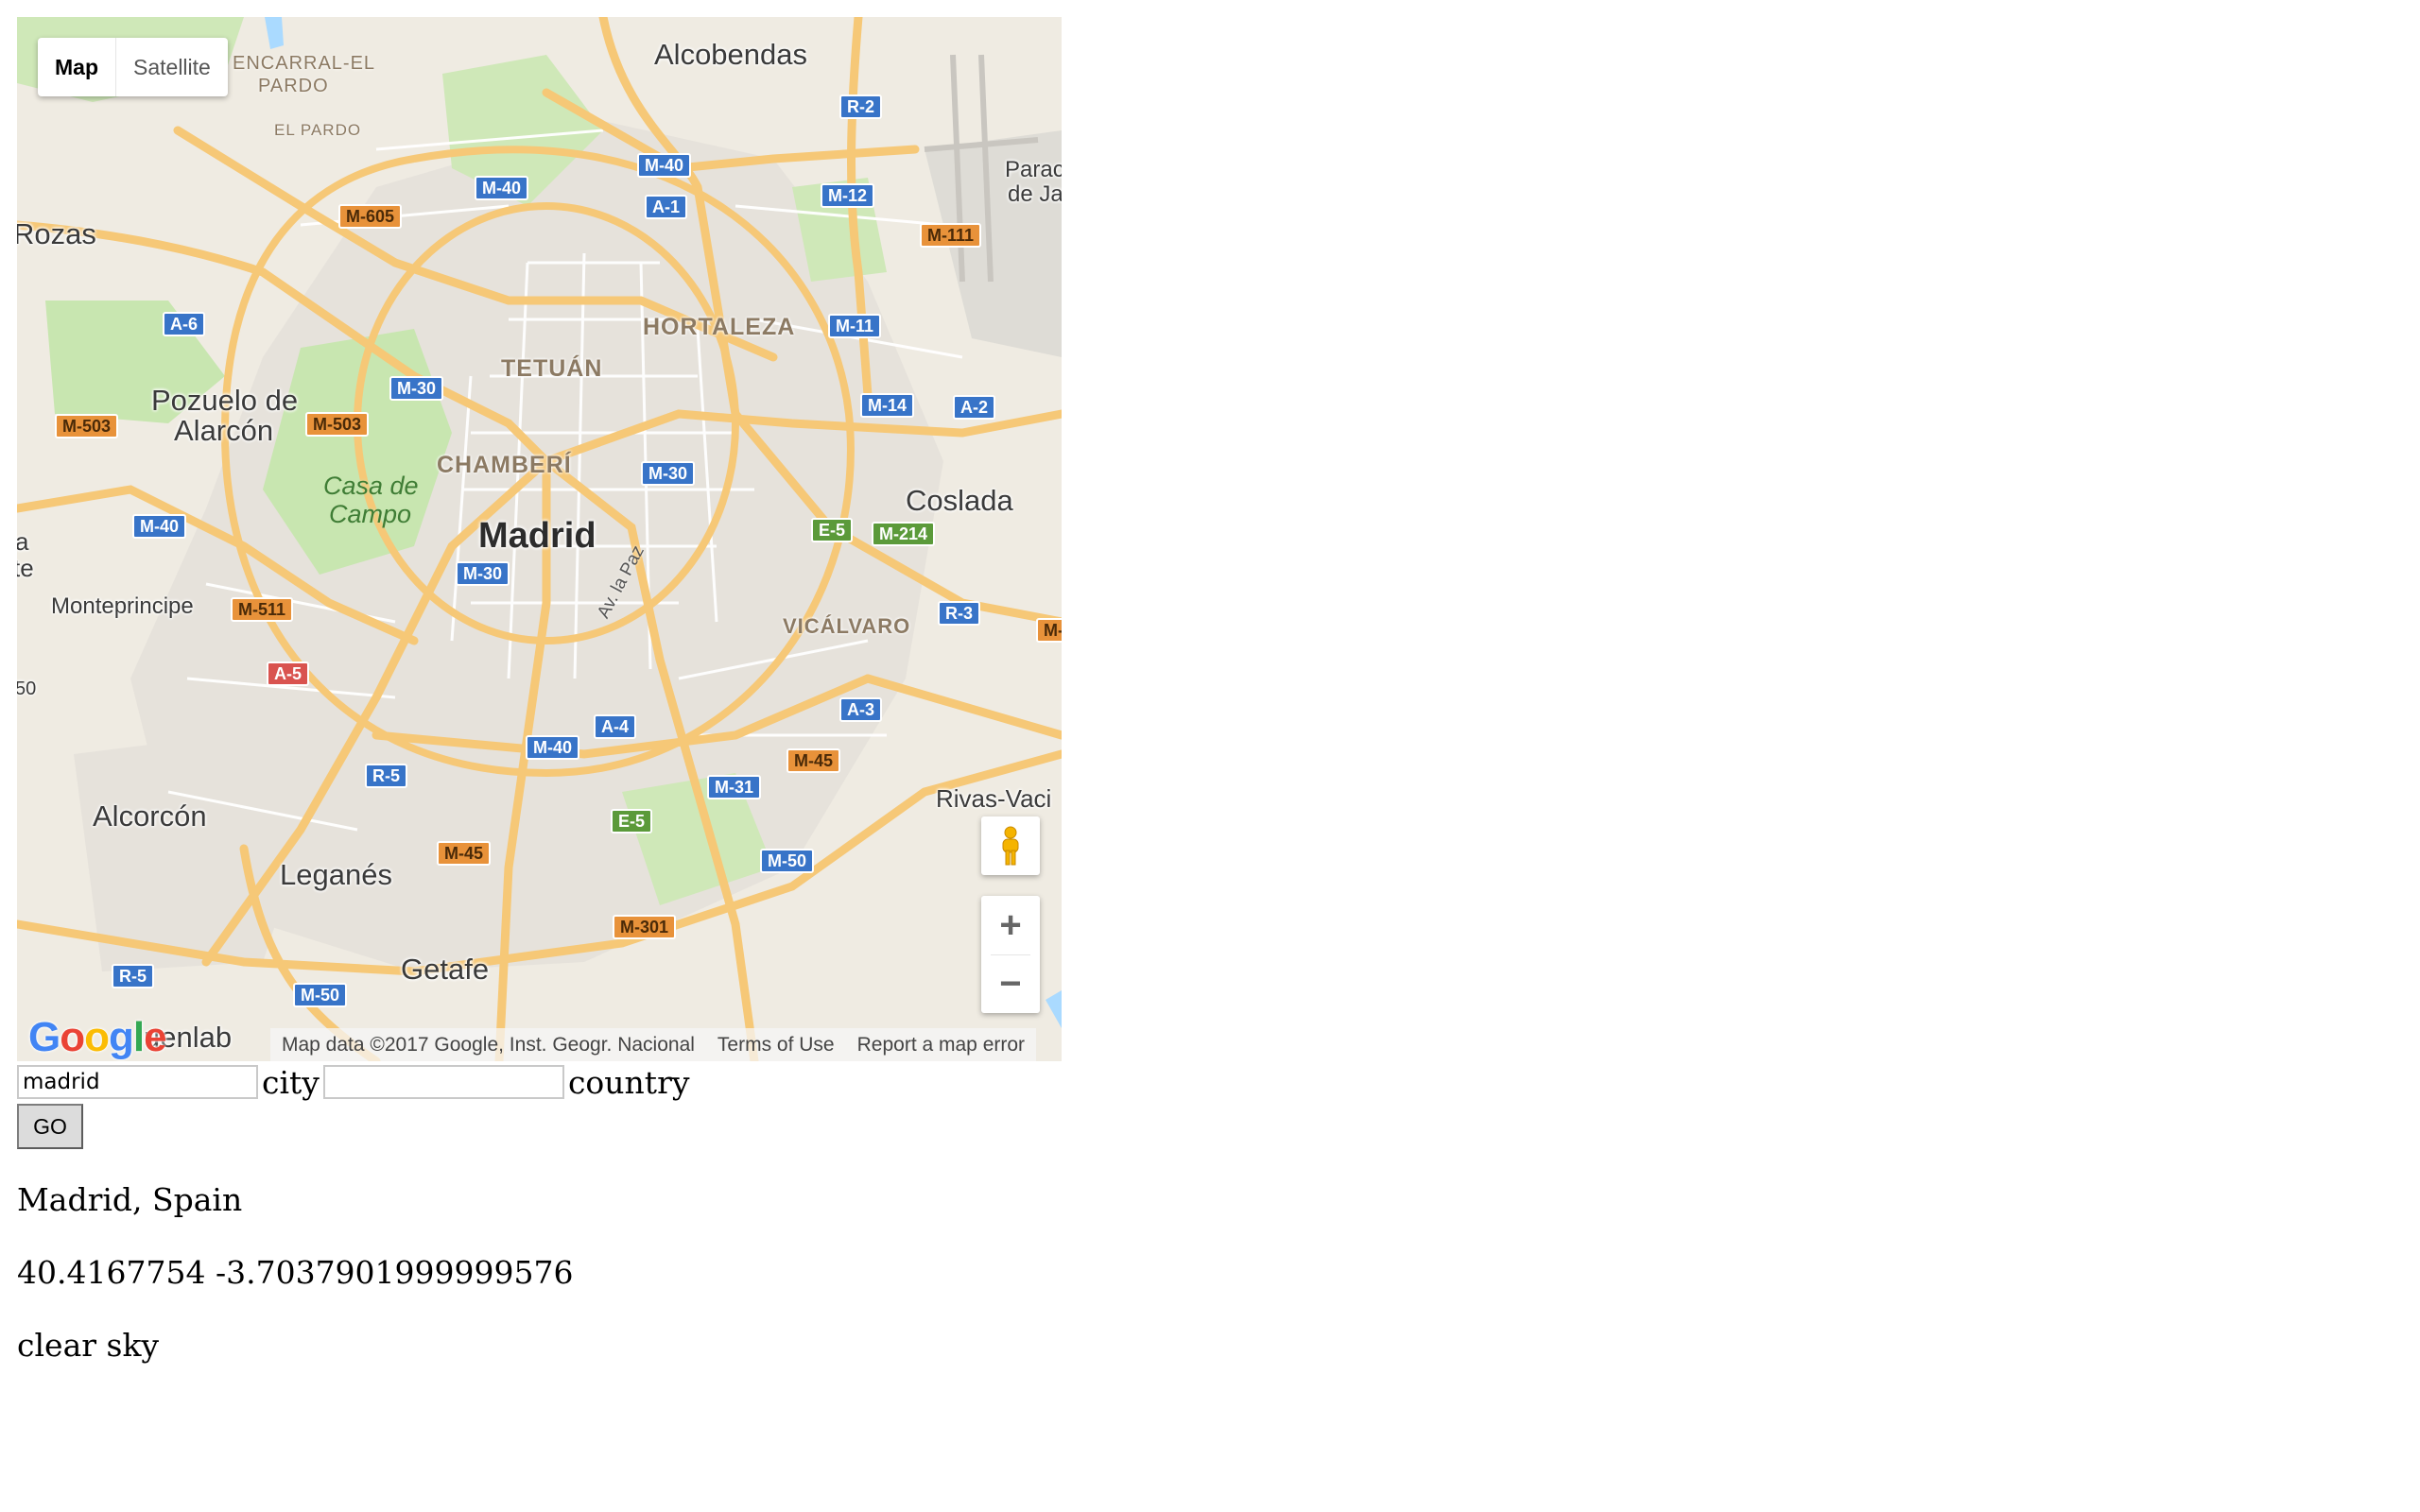 Image resolution: width=2420 pixels, height=1512 pixels. Describe the element at coordinates (138, 1037) in the screenshot. I see `logo-letter: l` at that location.